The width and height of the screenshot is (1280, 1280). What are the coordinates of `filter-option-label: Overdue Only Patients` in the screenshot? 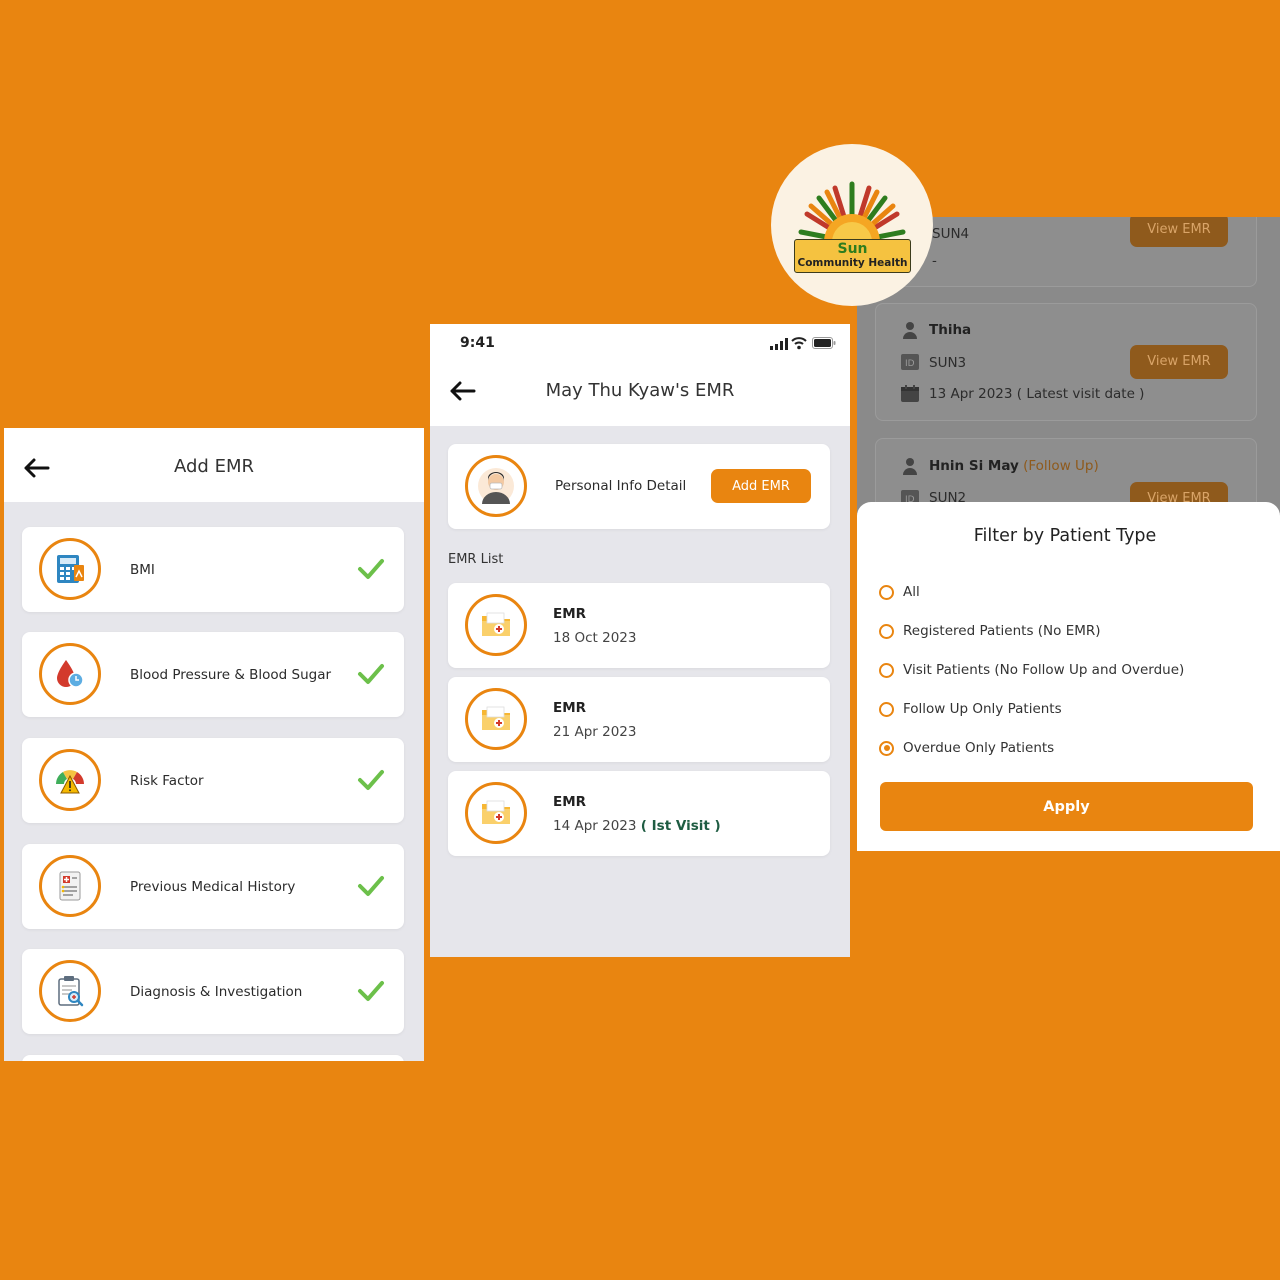 It's located at (979, 748).